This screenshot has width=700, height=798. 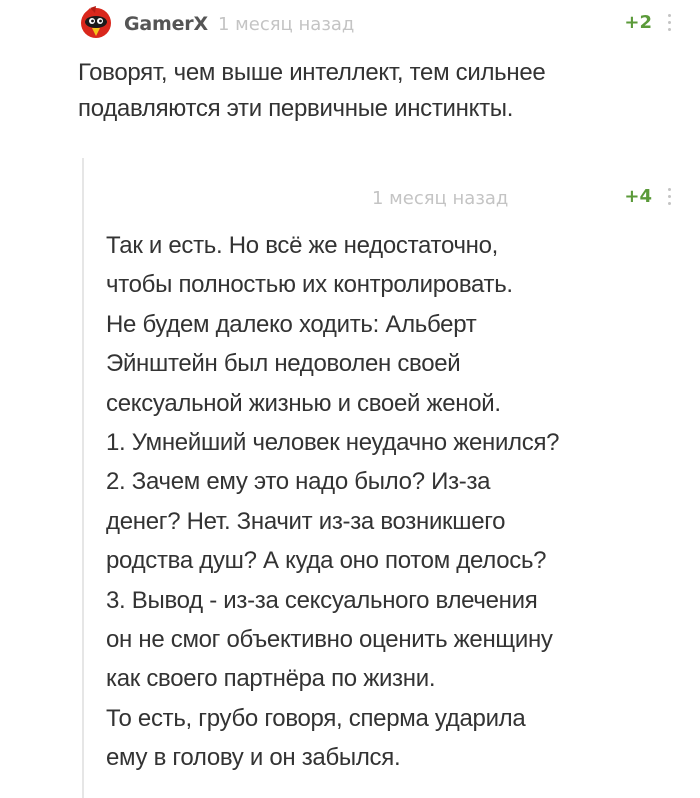 I want to click on comment-time: 1 месяц назад, so click(x=286, y=24).